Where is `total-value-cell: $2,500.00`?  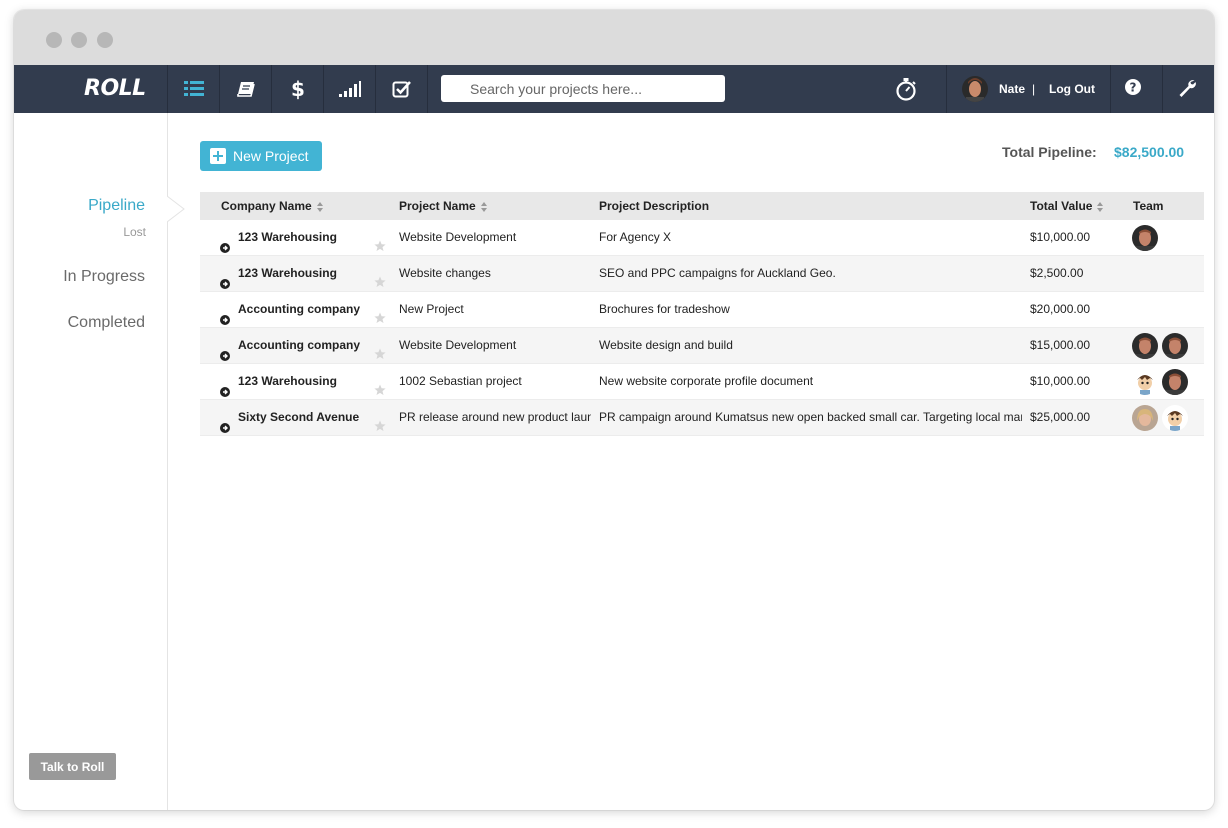 total-value-cell: $2,500.00 is located at coordinates (1057, 273).